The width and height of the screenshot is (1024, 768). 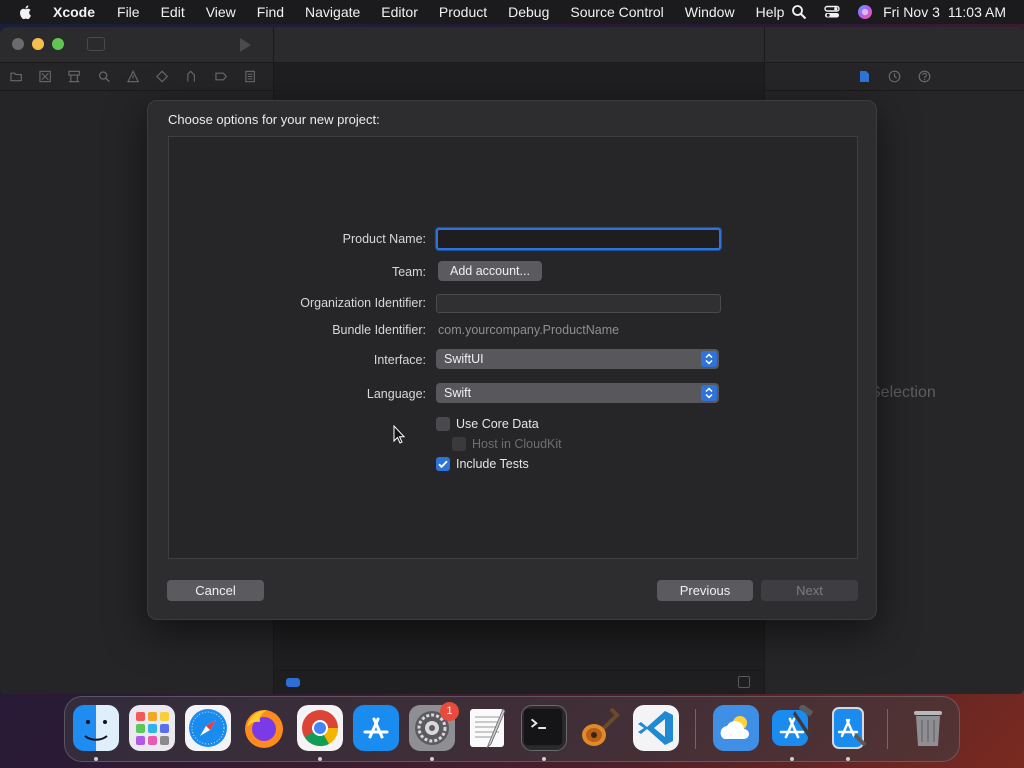 I want to click on source-control-icon, so click(x=45, y=76).